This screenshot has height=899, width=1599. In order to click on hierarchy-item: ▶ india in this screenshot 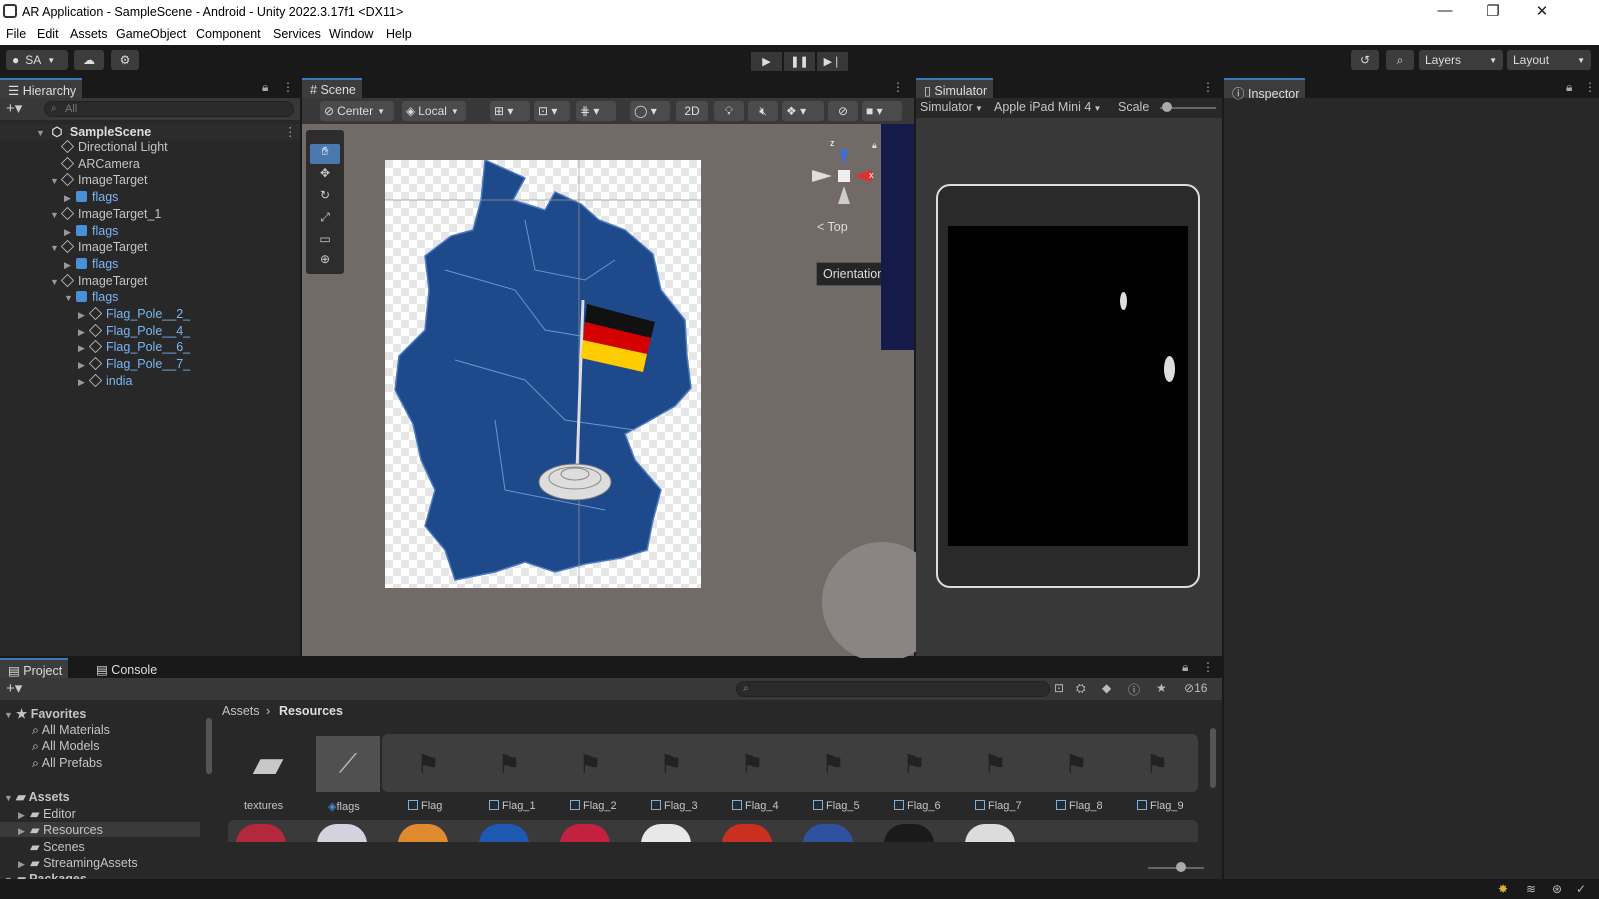, I will do `click(66, 381)`.